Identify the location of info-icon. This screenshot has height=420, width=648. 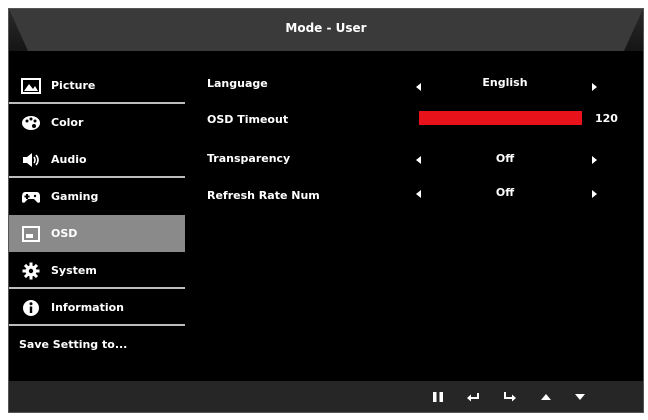
(31, 308).